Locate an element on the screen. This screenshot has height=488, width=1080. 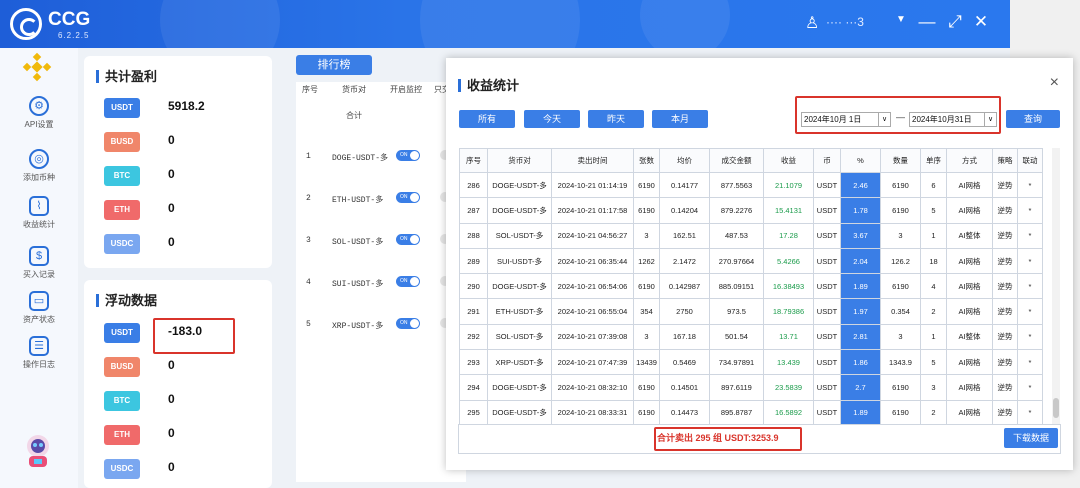
chart-icon: ⌇ is located at coordinates (39, 206).